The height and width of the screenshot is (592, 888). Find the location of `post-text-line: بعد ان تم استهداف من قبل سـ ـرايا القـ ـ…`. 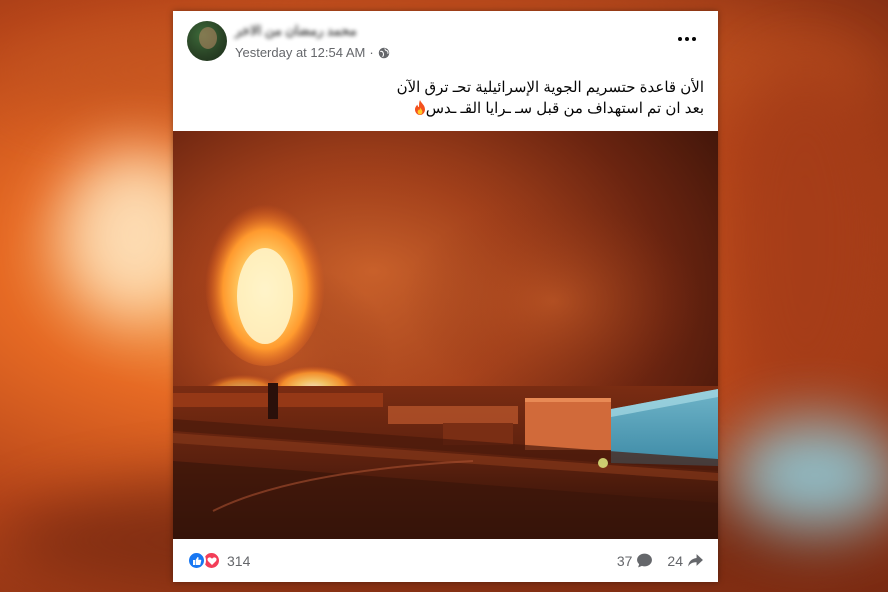

post-text-line: بعد ان تم استهداف من قبل سـ ـرايا القـ ـ… is located at coordinates (444, 108).